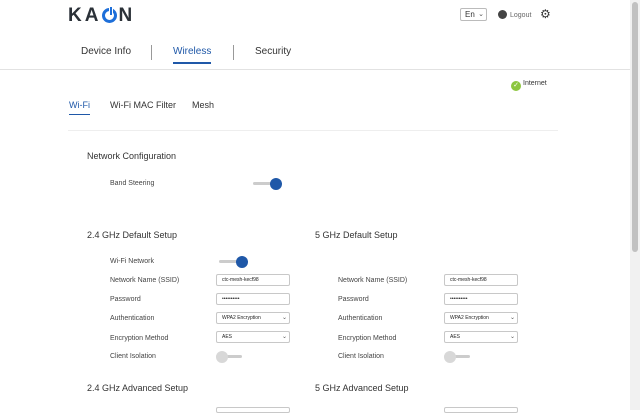  I want to click on client-isolation-label-24ghz: Client Isolation, so click(133, 356).